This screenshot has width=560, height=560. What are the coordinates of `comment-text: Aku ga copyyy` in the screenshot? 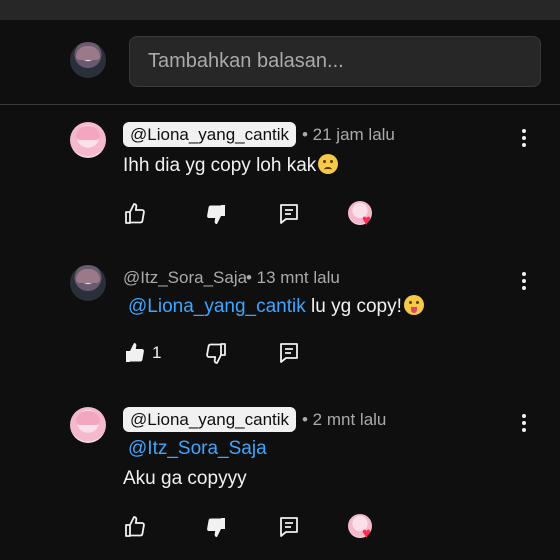 It's located at (185, 478).